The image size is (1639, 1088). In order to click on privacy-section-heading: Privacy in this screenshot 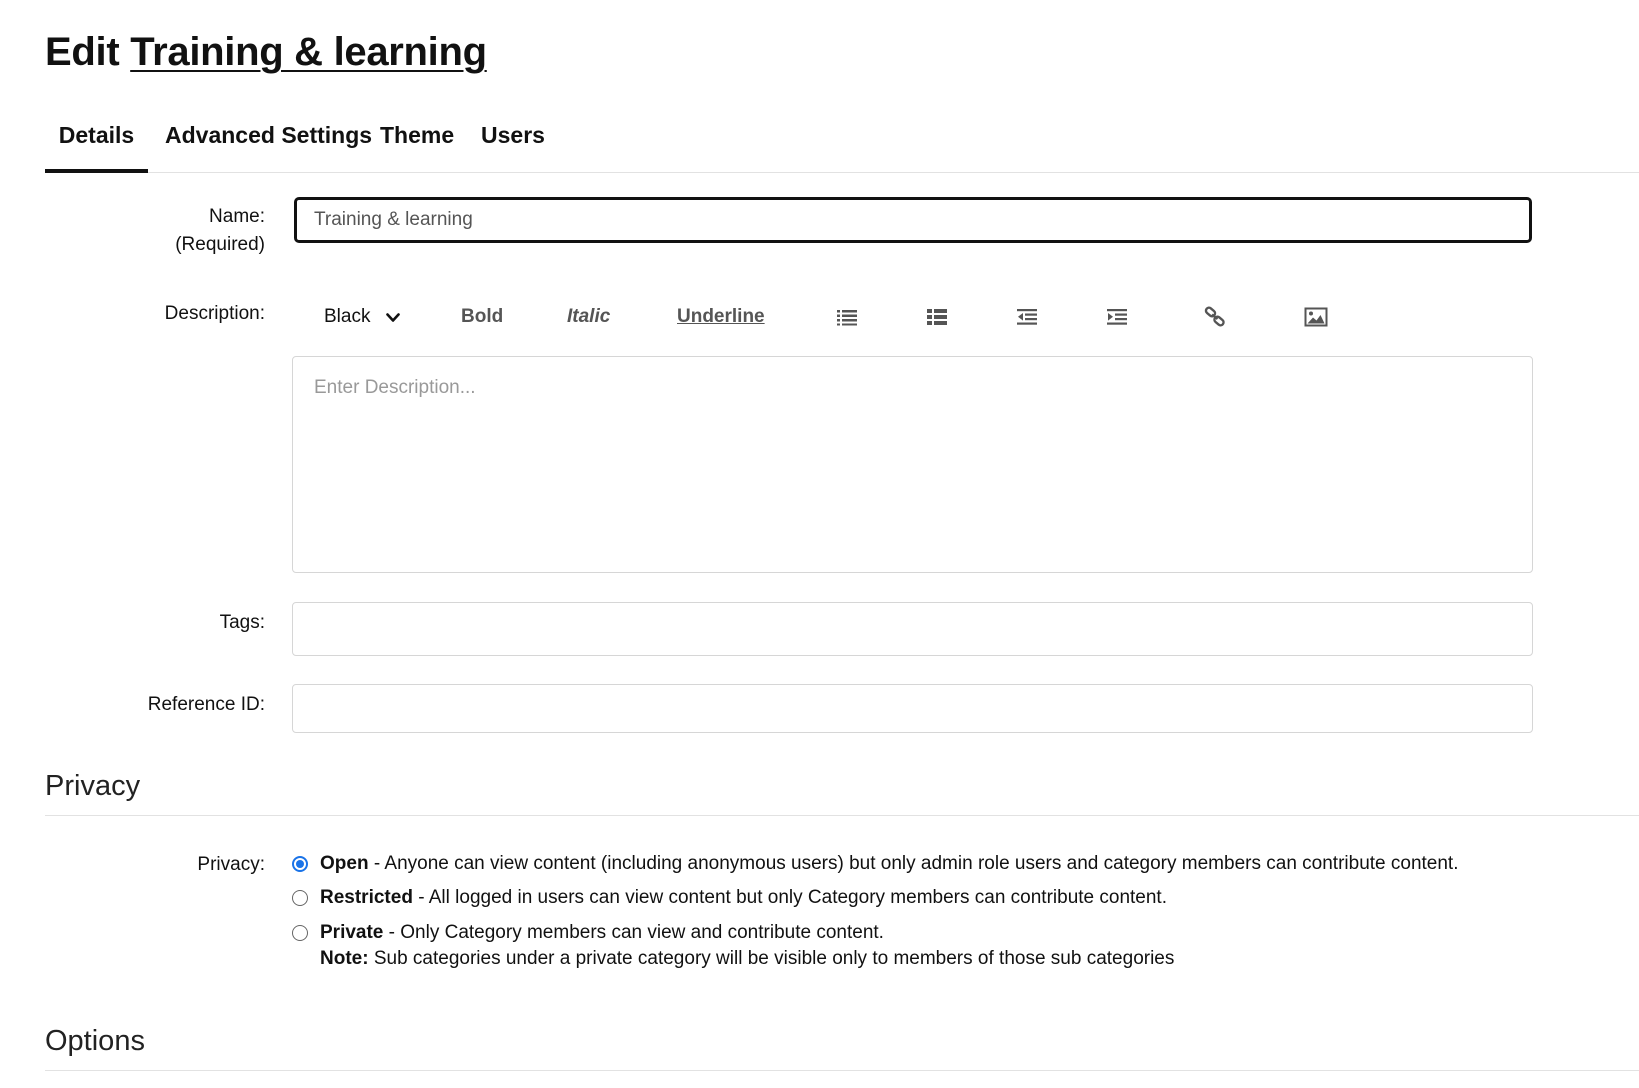, I will do `click(842, 793)`.